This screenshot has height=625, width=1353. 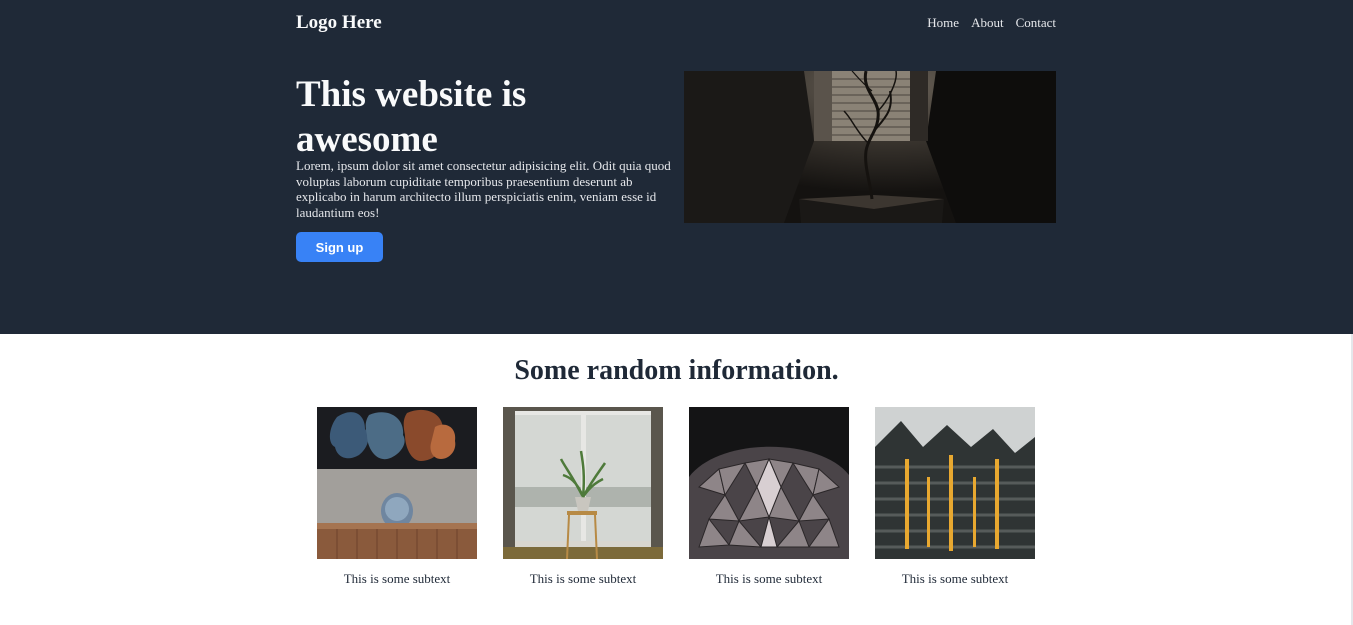 I want to click on nav-contact-link: Contact, so click(x=1036, y=23).